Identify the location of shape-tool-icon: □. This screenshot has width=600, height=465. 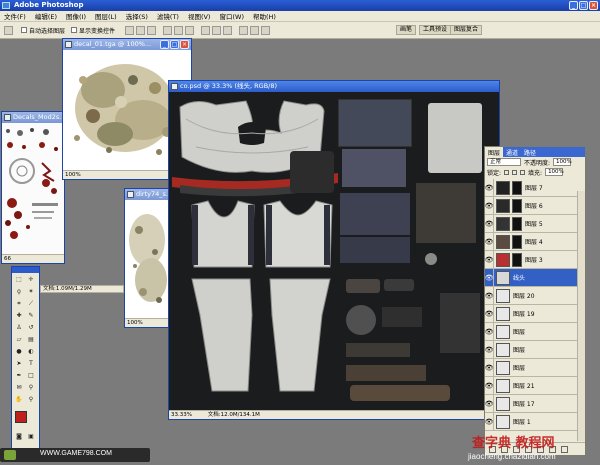
(31, 376).